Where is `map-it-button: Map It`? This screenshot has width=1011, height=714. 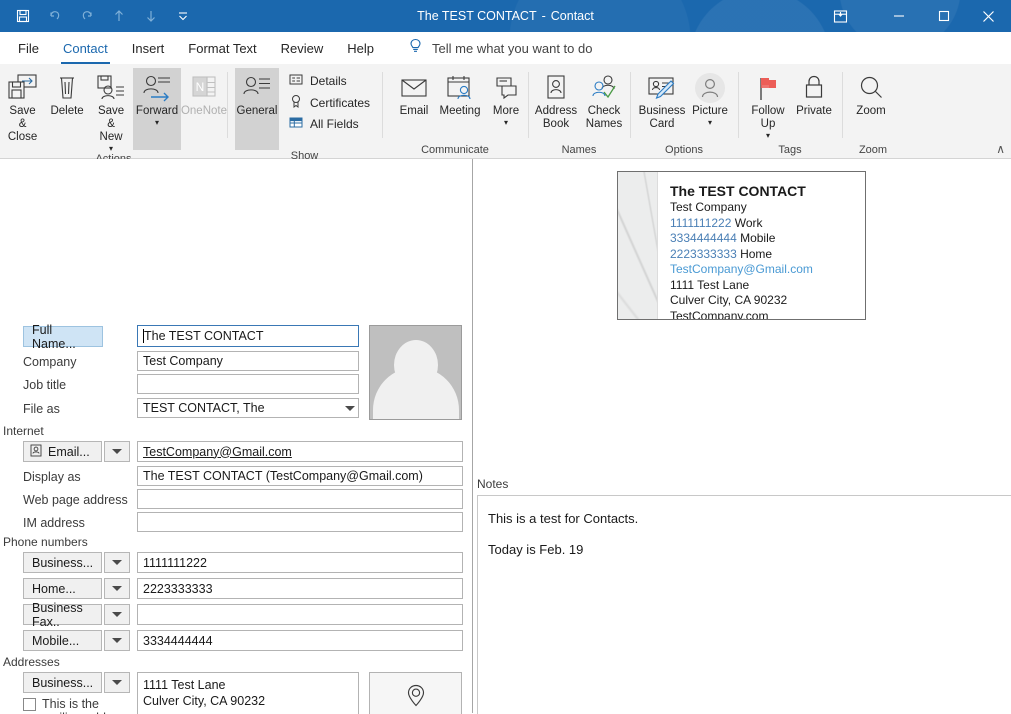
map-it-button: Map It is located at coordinates (415, 693).